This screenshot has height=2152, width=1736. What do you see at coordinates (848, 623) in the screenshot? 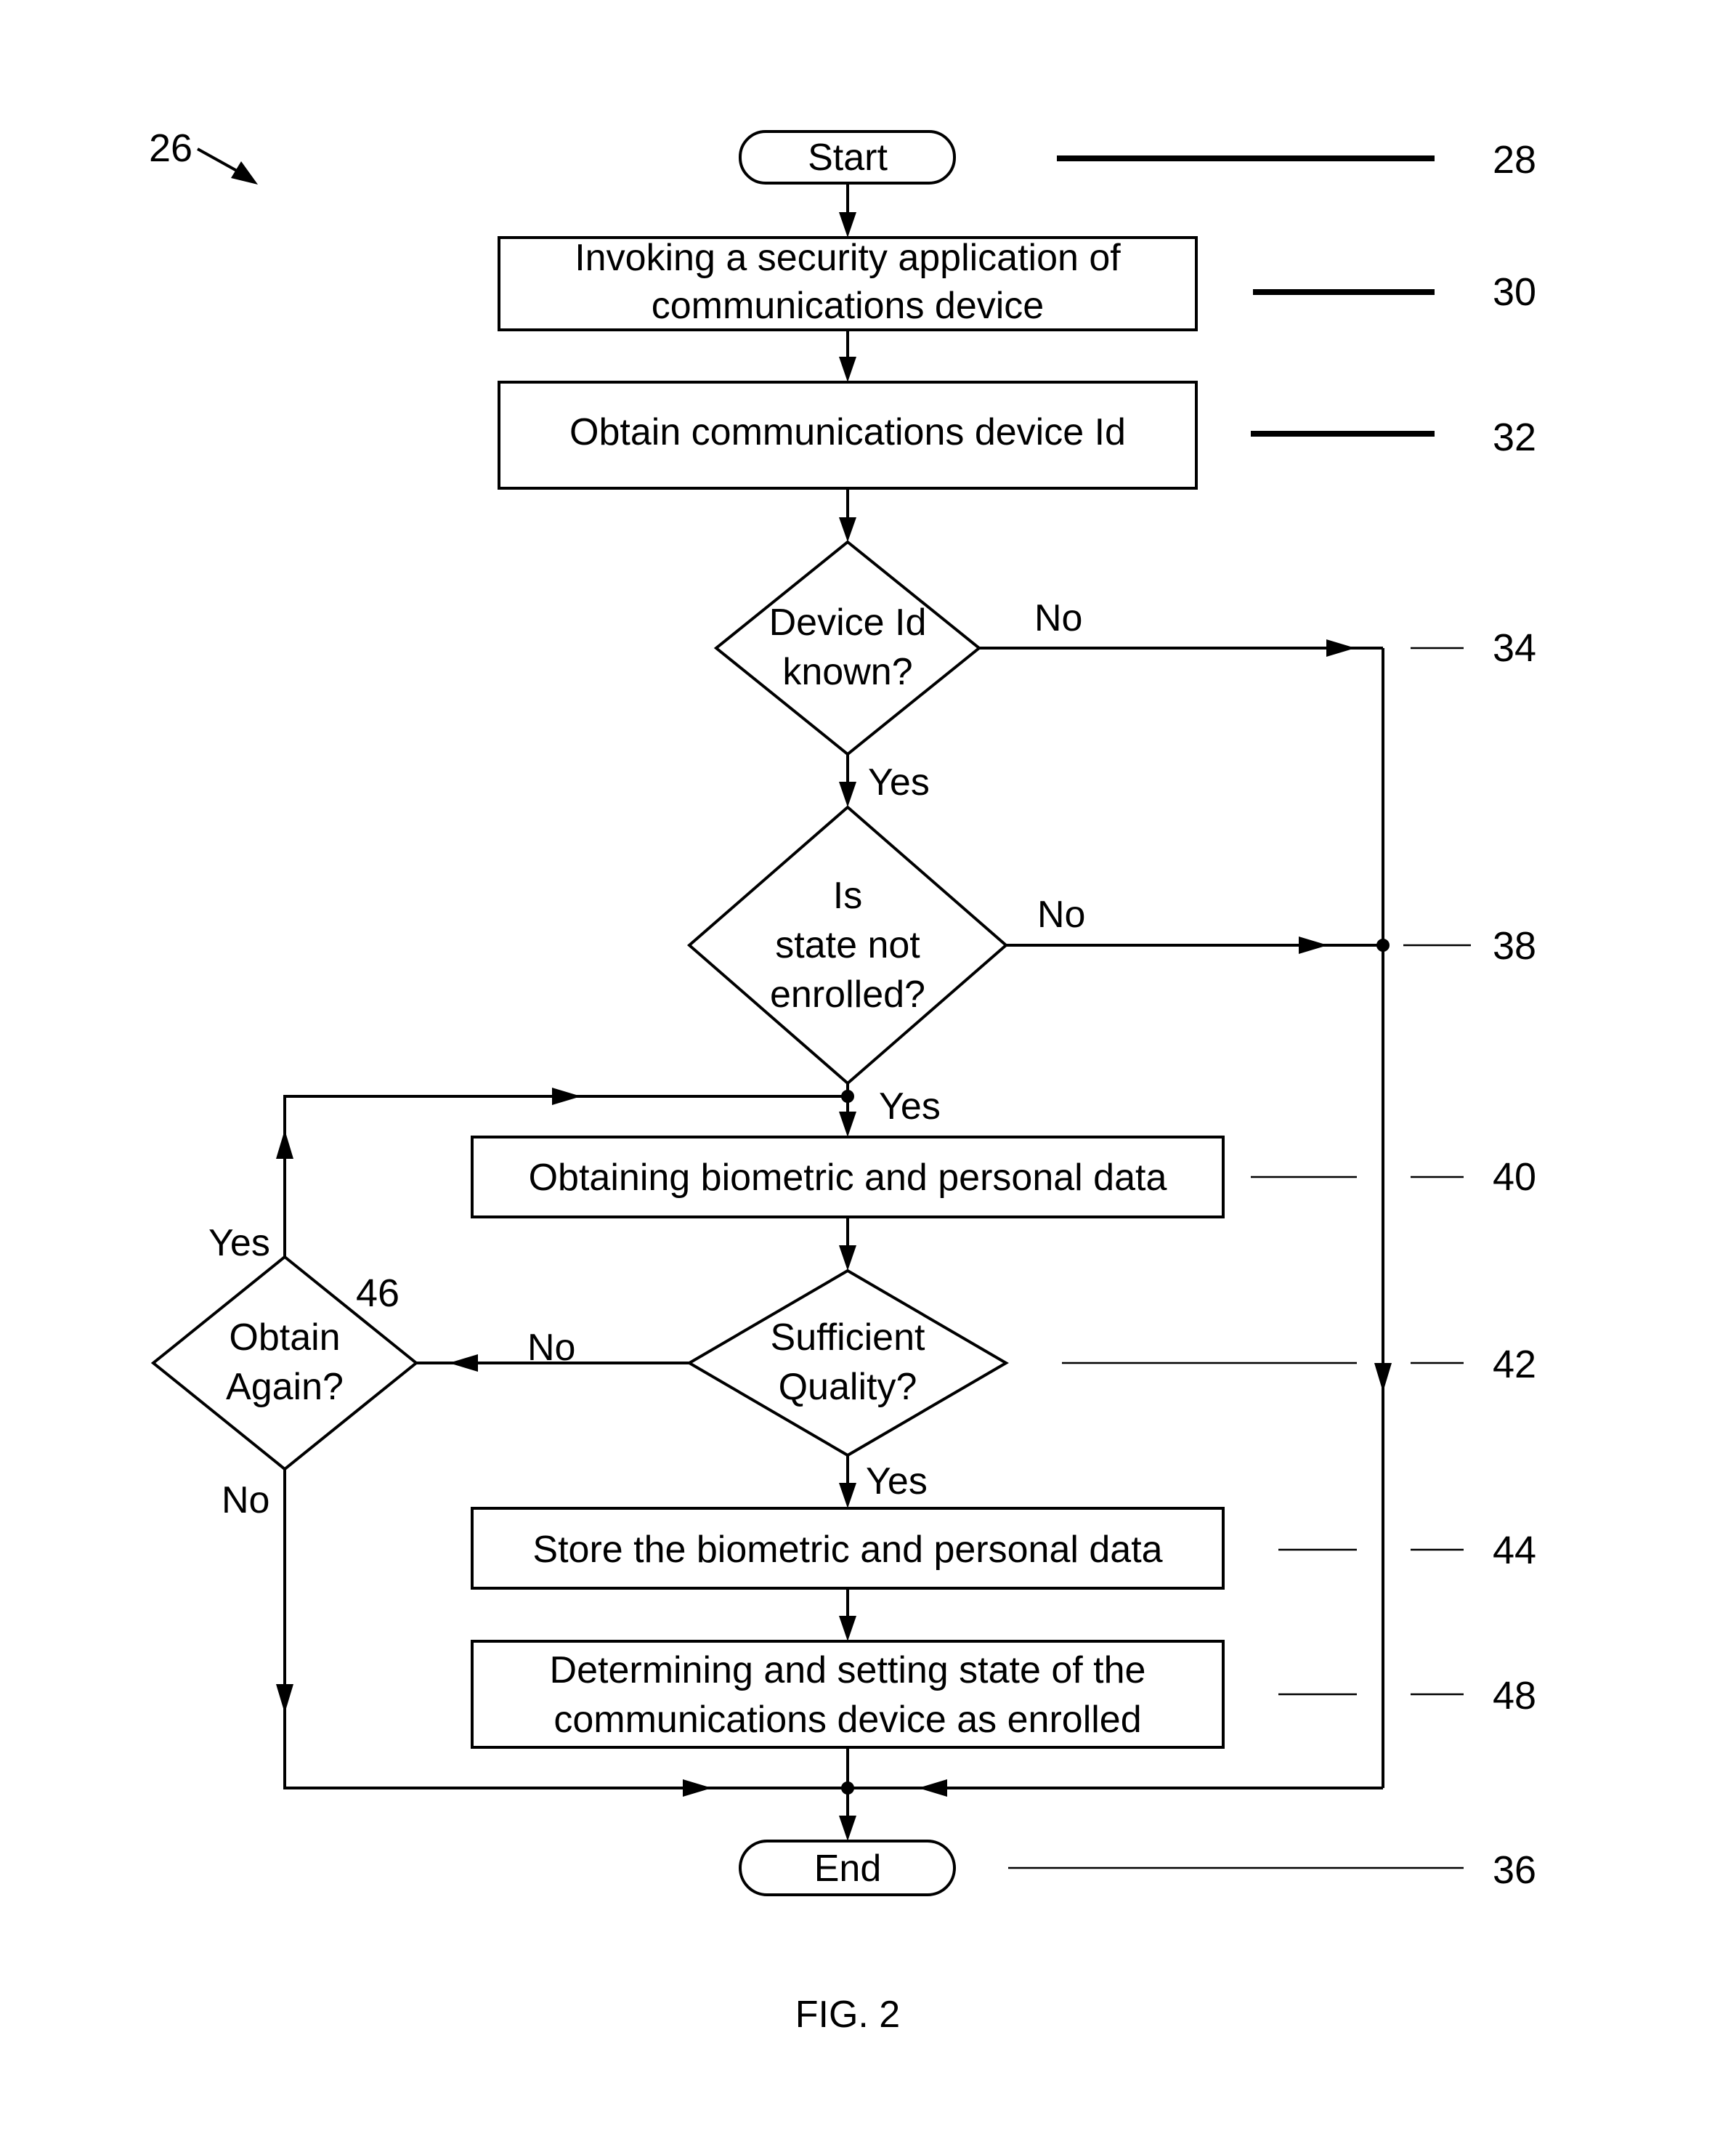
I see `device-known-line-1: Device Id` at bounding box center [848, 623].